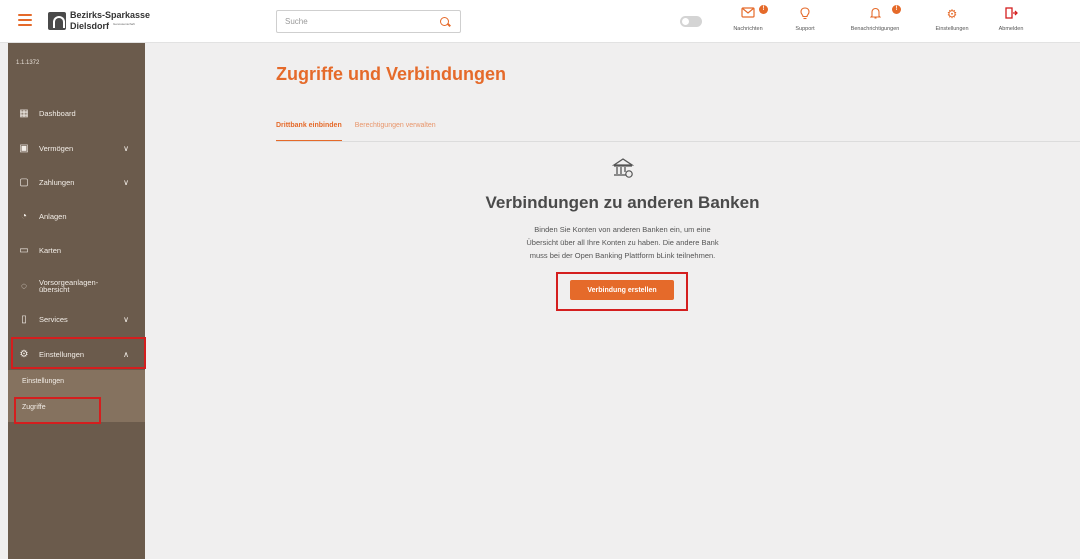  I want to click on bank-icon, so click(623, 168).